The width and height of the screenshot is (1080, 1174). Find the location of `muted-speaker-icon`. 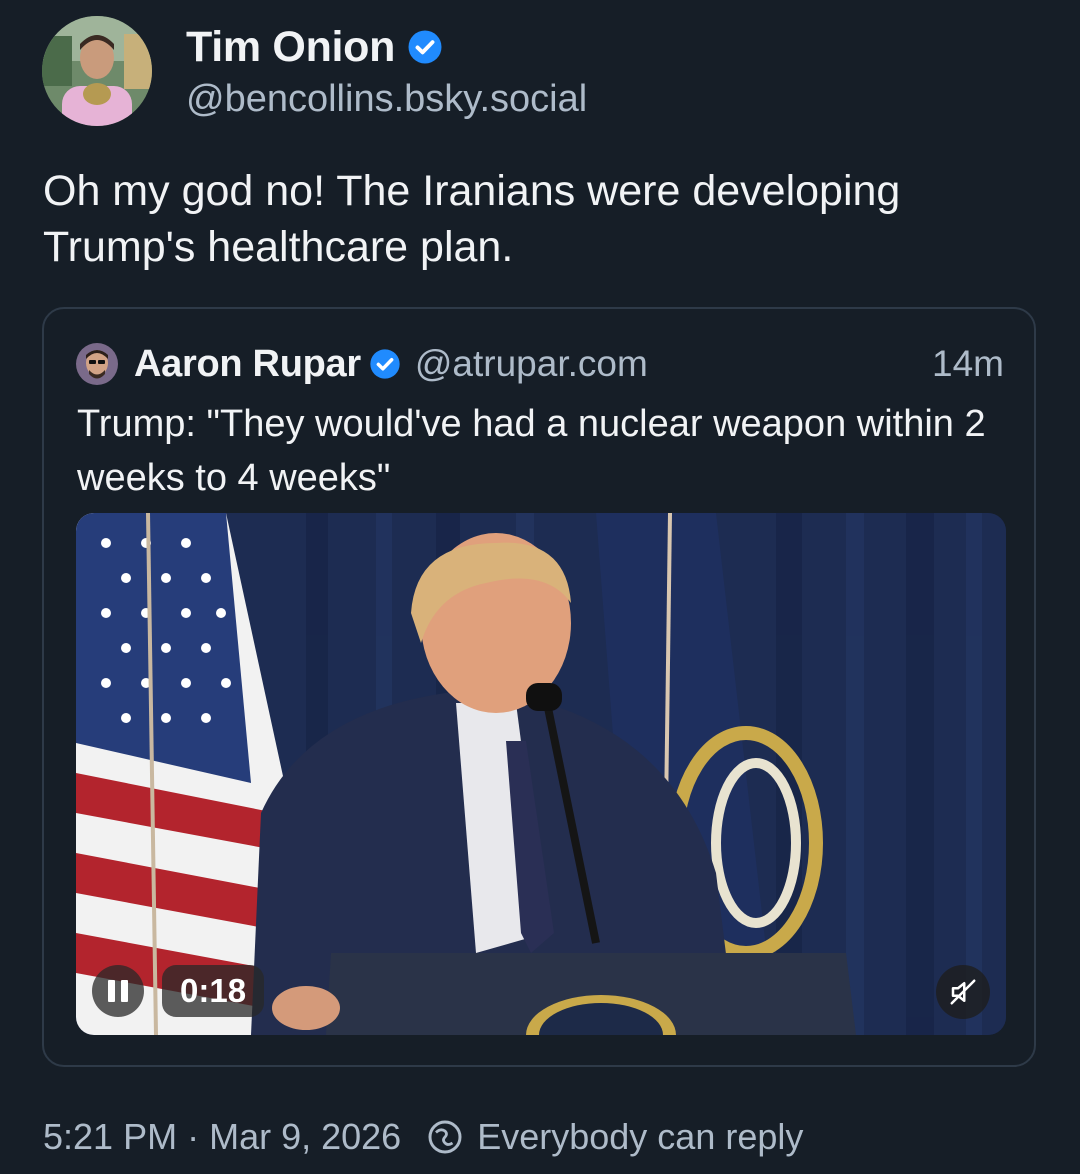

muted-speaker-icon is located at coordinates (963, 992).